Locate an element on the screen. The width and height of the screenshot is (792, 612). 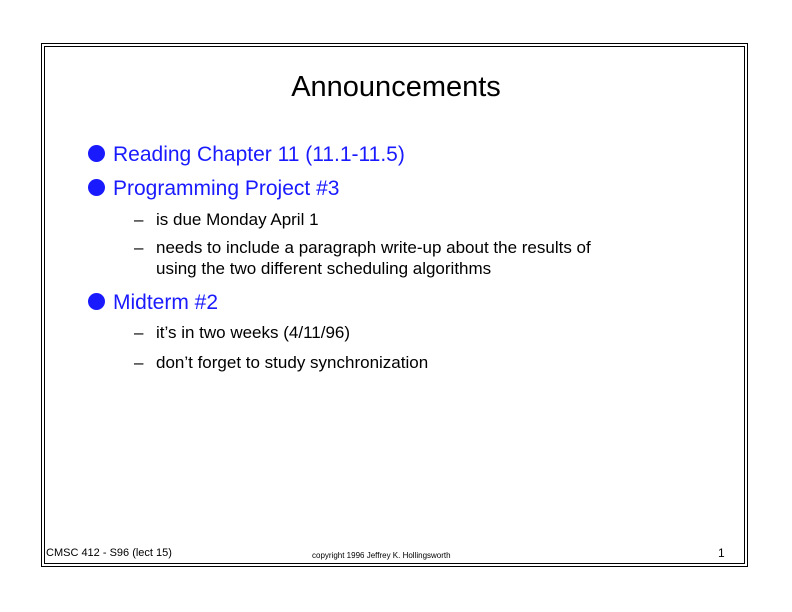
subitem-text: don’t forget to study synchronization is located at coordinates (292, 362).